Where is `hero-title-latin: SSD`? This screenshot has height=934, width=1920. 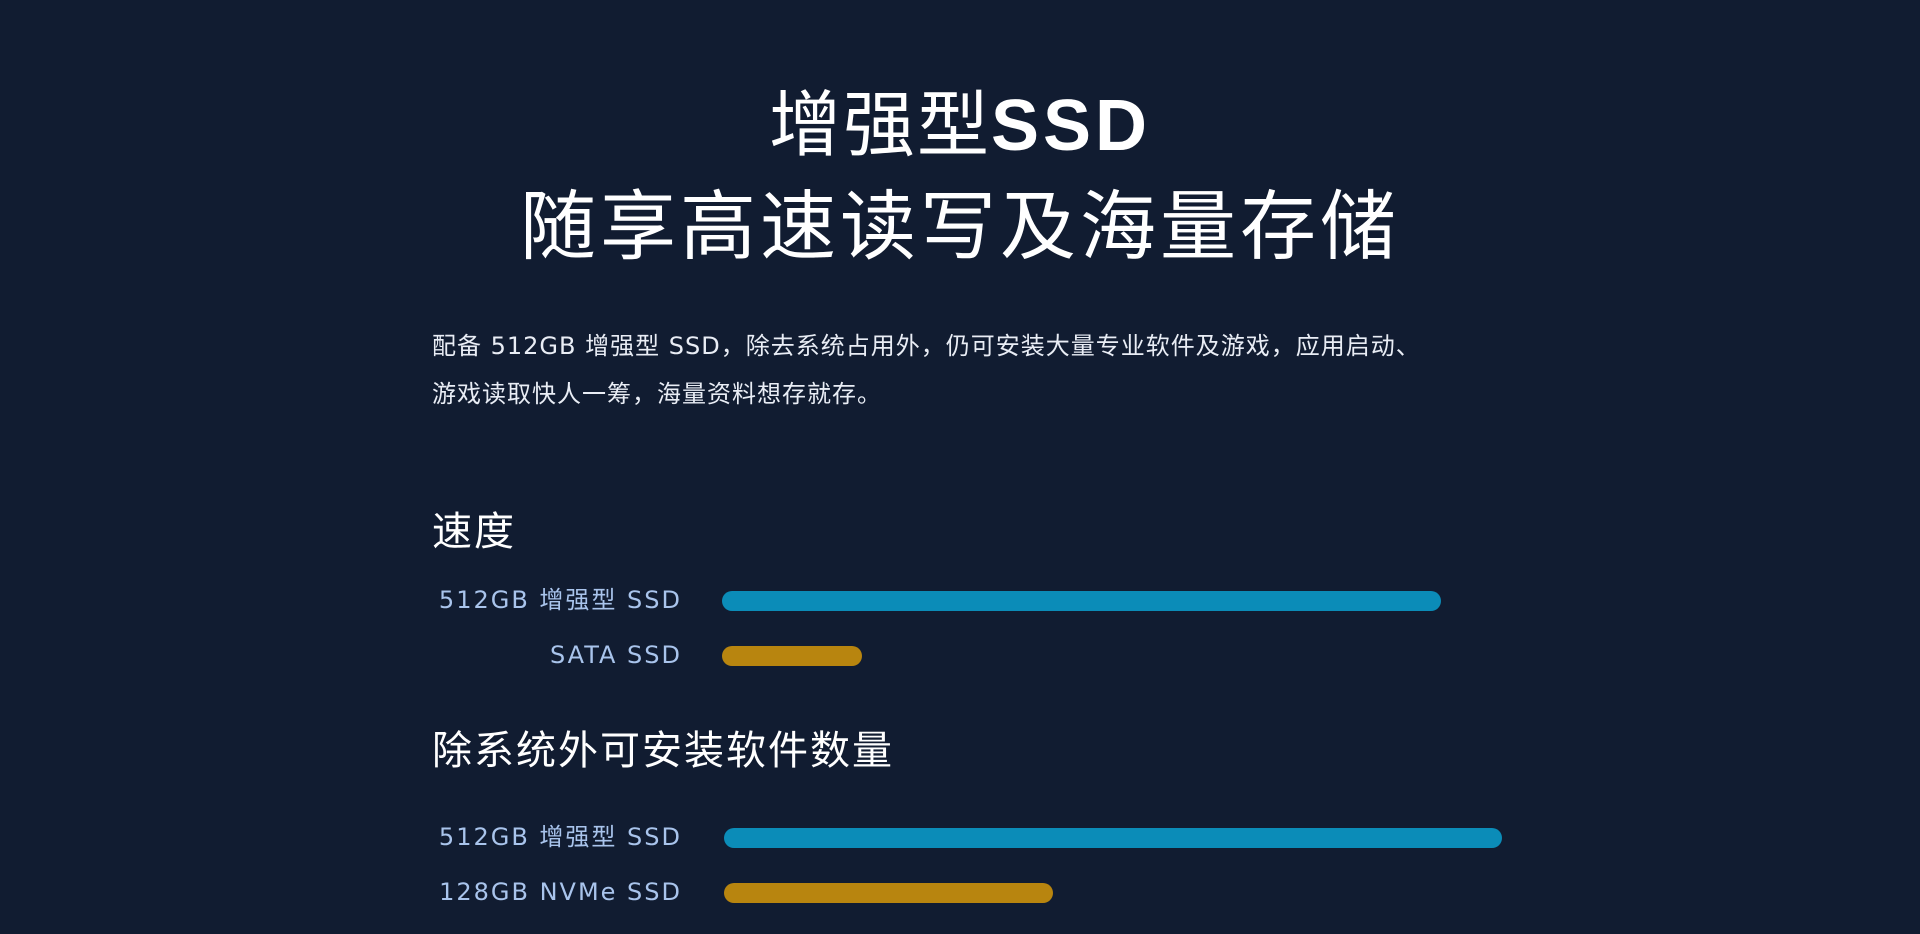 hero-title-latin: SSD is located at coordinates (1071, 126).